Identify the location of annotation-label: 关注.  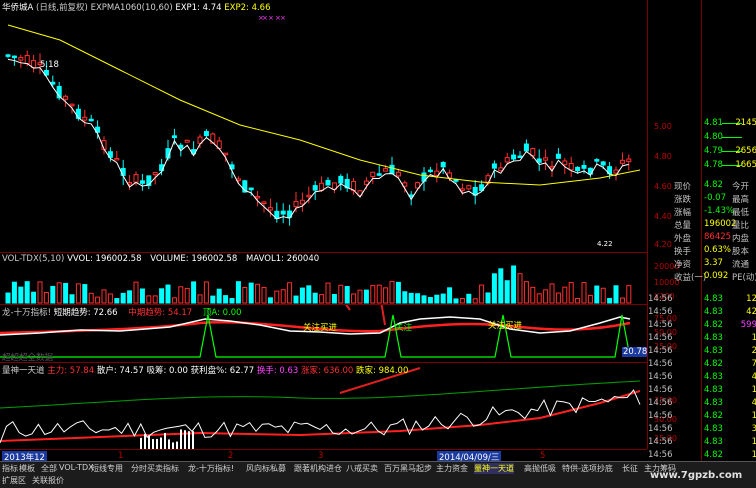
(404, 328).